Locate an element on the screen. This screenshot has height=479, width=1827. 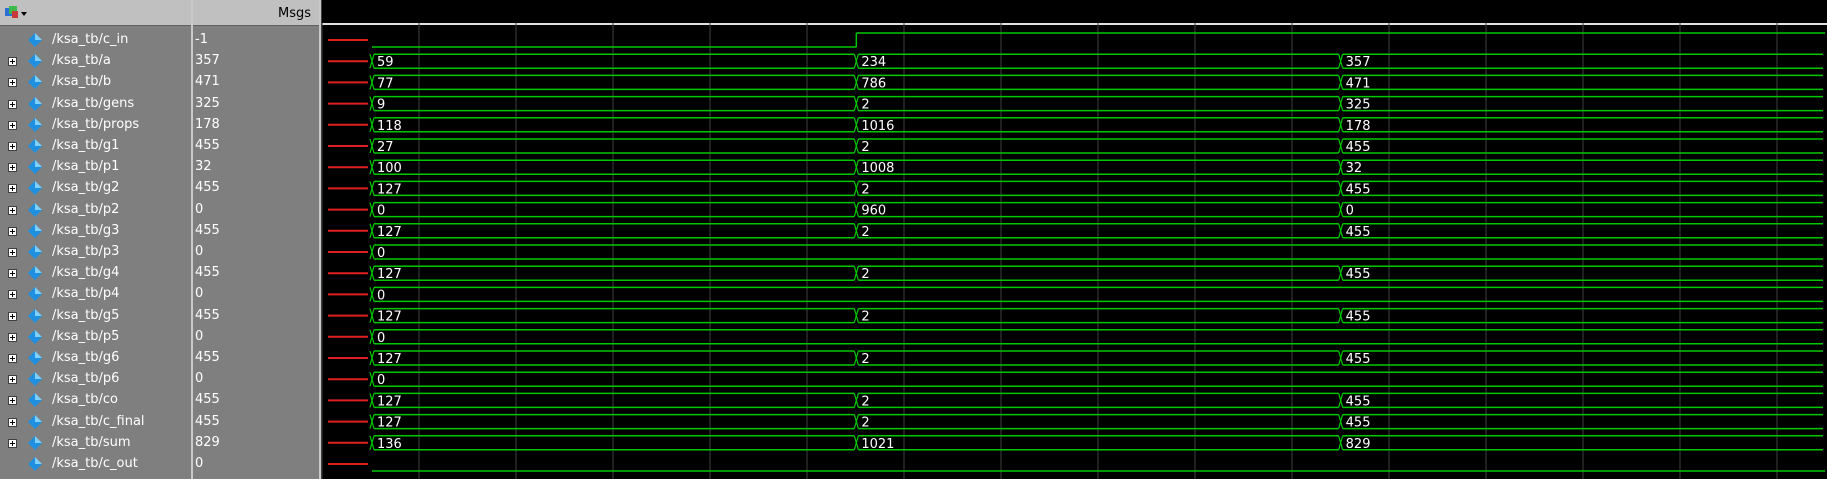
bus-value-label: 1008 is located at coordinates (877, 168).